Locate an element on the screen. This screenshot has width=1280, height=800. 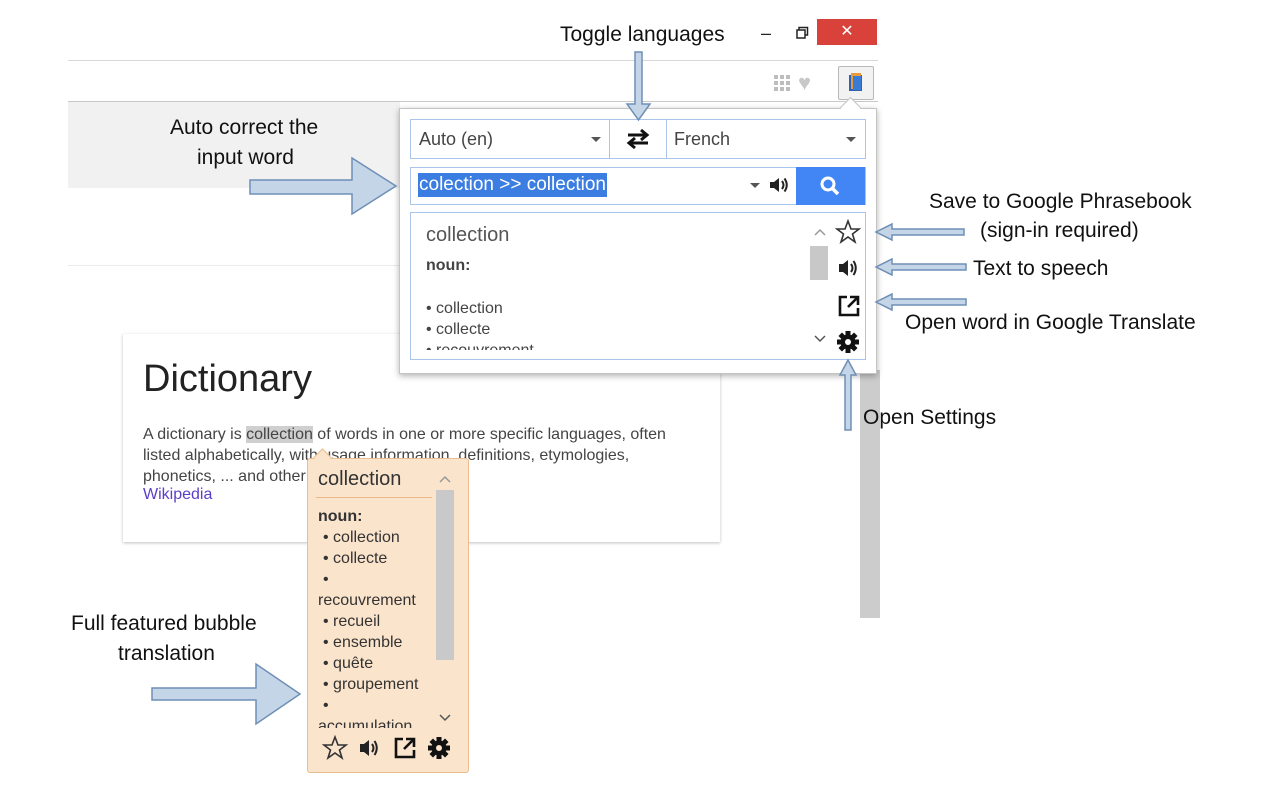
annotation-auto-correct: Auto correct the is located at coordinates (244, 127).